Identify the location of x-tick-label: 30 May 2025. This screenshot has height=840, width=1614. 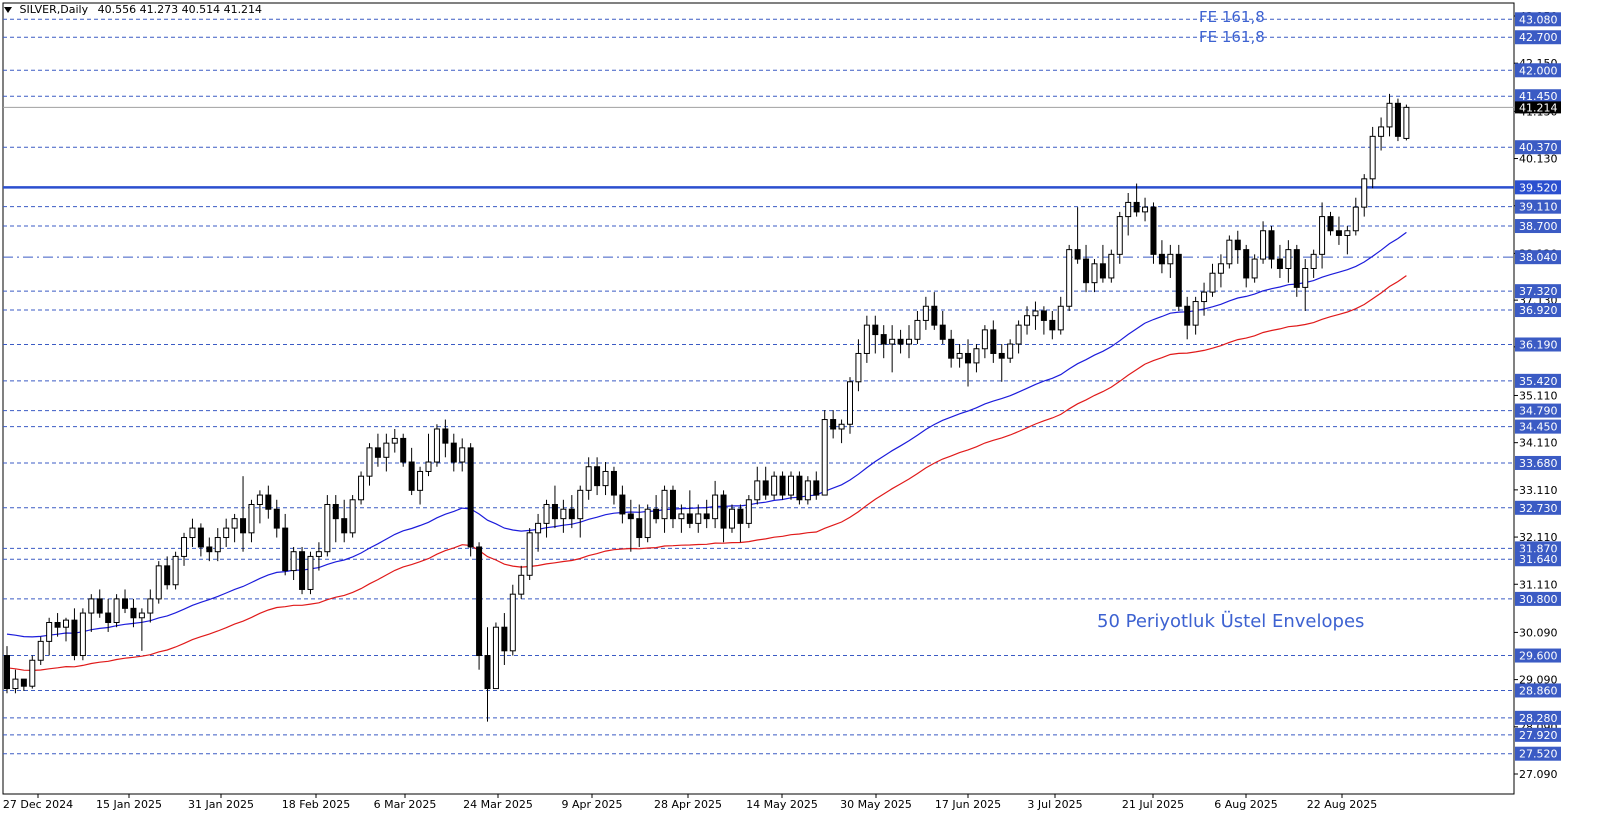
(876, 804).